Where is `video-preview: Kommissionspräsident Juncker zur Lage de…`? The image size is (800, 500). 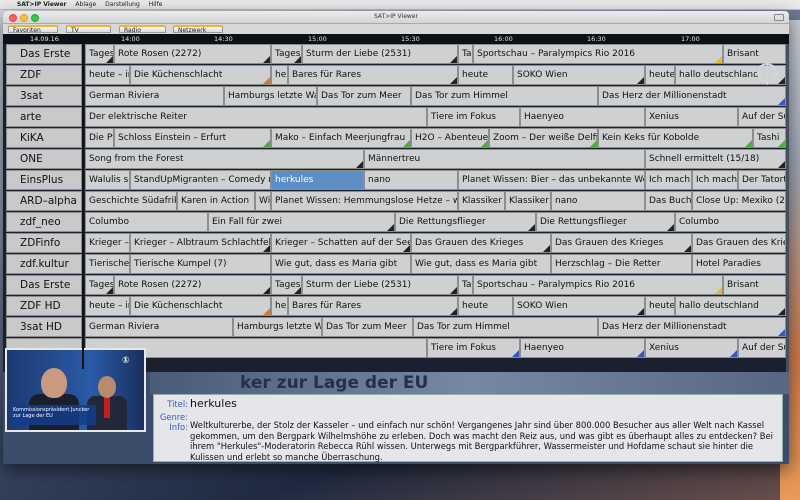
video-preview: Kommissionspräsident Juncker zur Lage de… is located at coordinates (75, 390).